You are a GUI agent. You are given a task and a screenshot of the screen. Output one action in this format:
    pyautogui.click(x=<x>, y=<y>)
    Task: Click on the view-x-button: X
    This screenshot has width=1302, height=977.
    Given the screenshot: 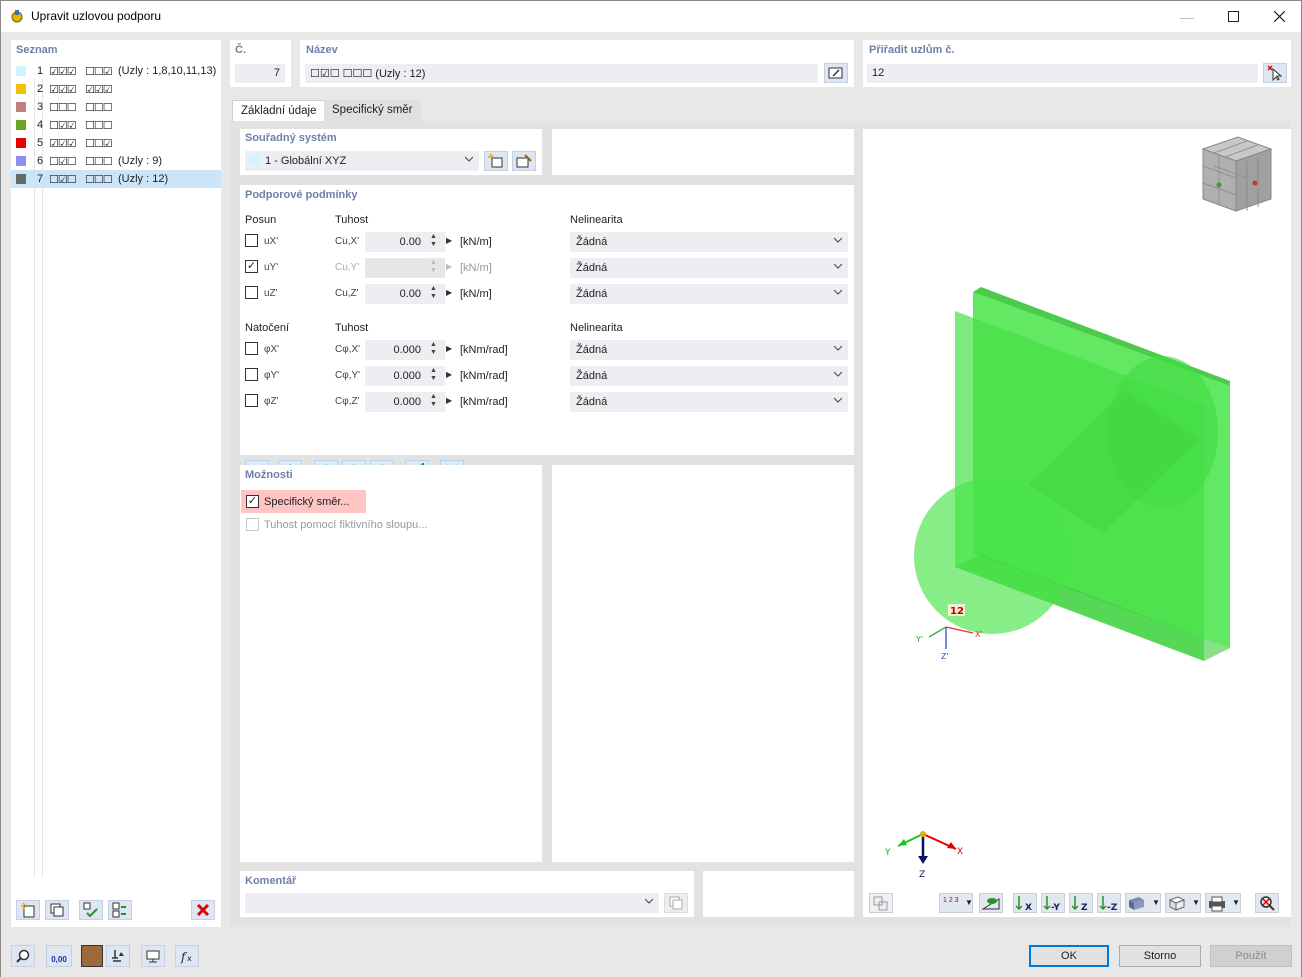 What is the action you would take?
    pyautogui.click(x=1025, y=903)
    